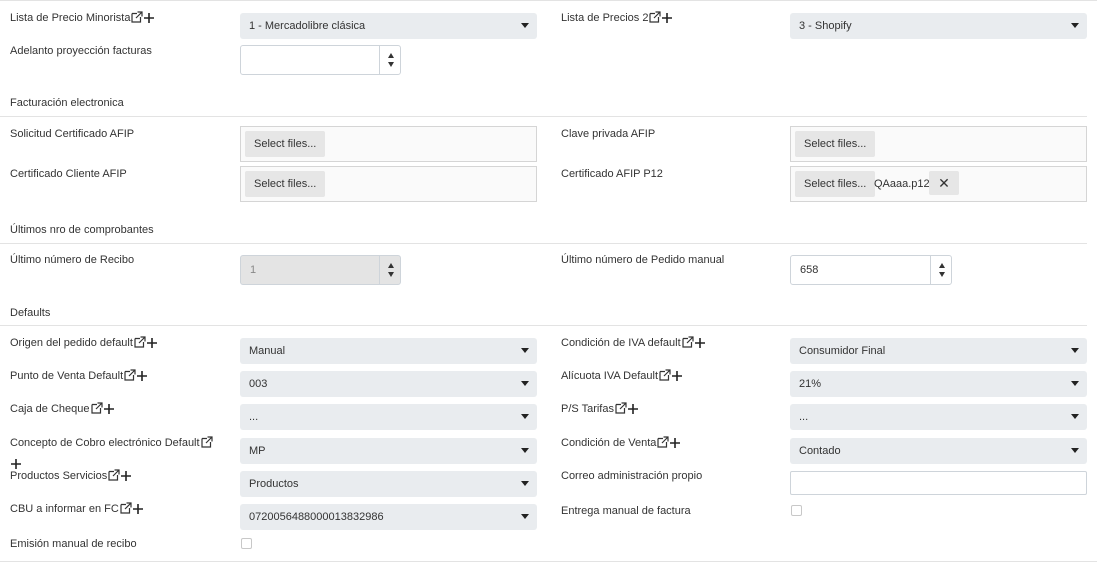 This screenshot has width=1097, height=563. I want to click on section-defaults-title: Defaults, so click(30, 313).